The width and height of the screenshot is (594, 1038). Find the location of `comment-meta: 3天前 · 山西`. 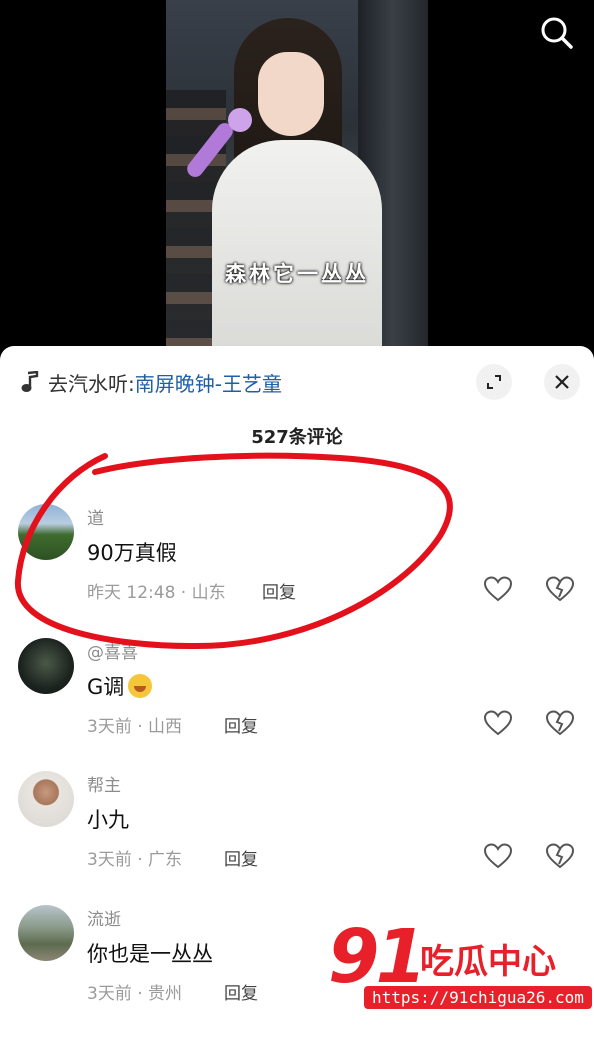

comment-meta: 3天前 · 山西 is located at coordinates (135, 727).